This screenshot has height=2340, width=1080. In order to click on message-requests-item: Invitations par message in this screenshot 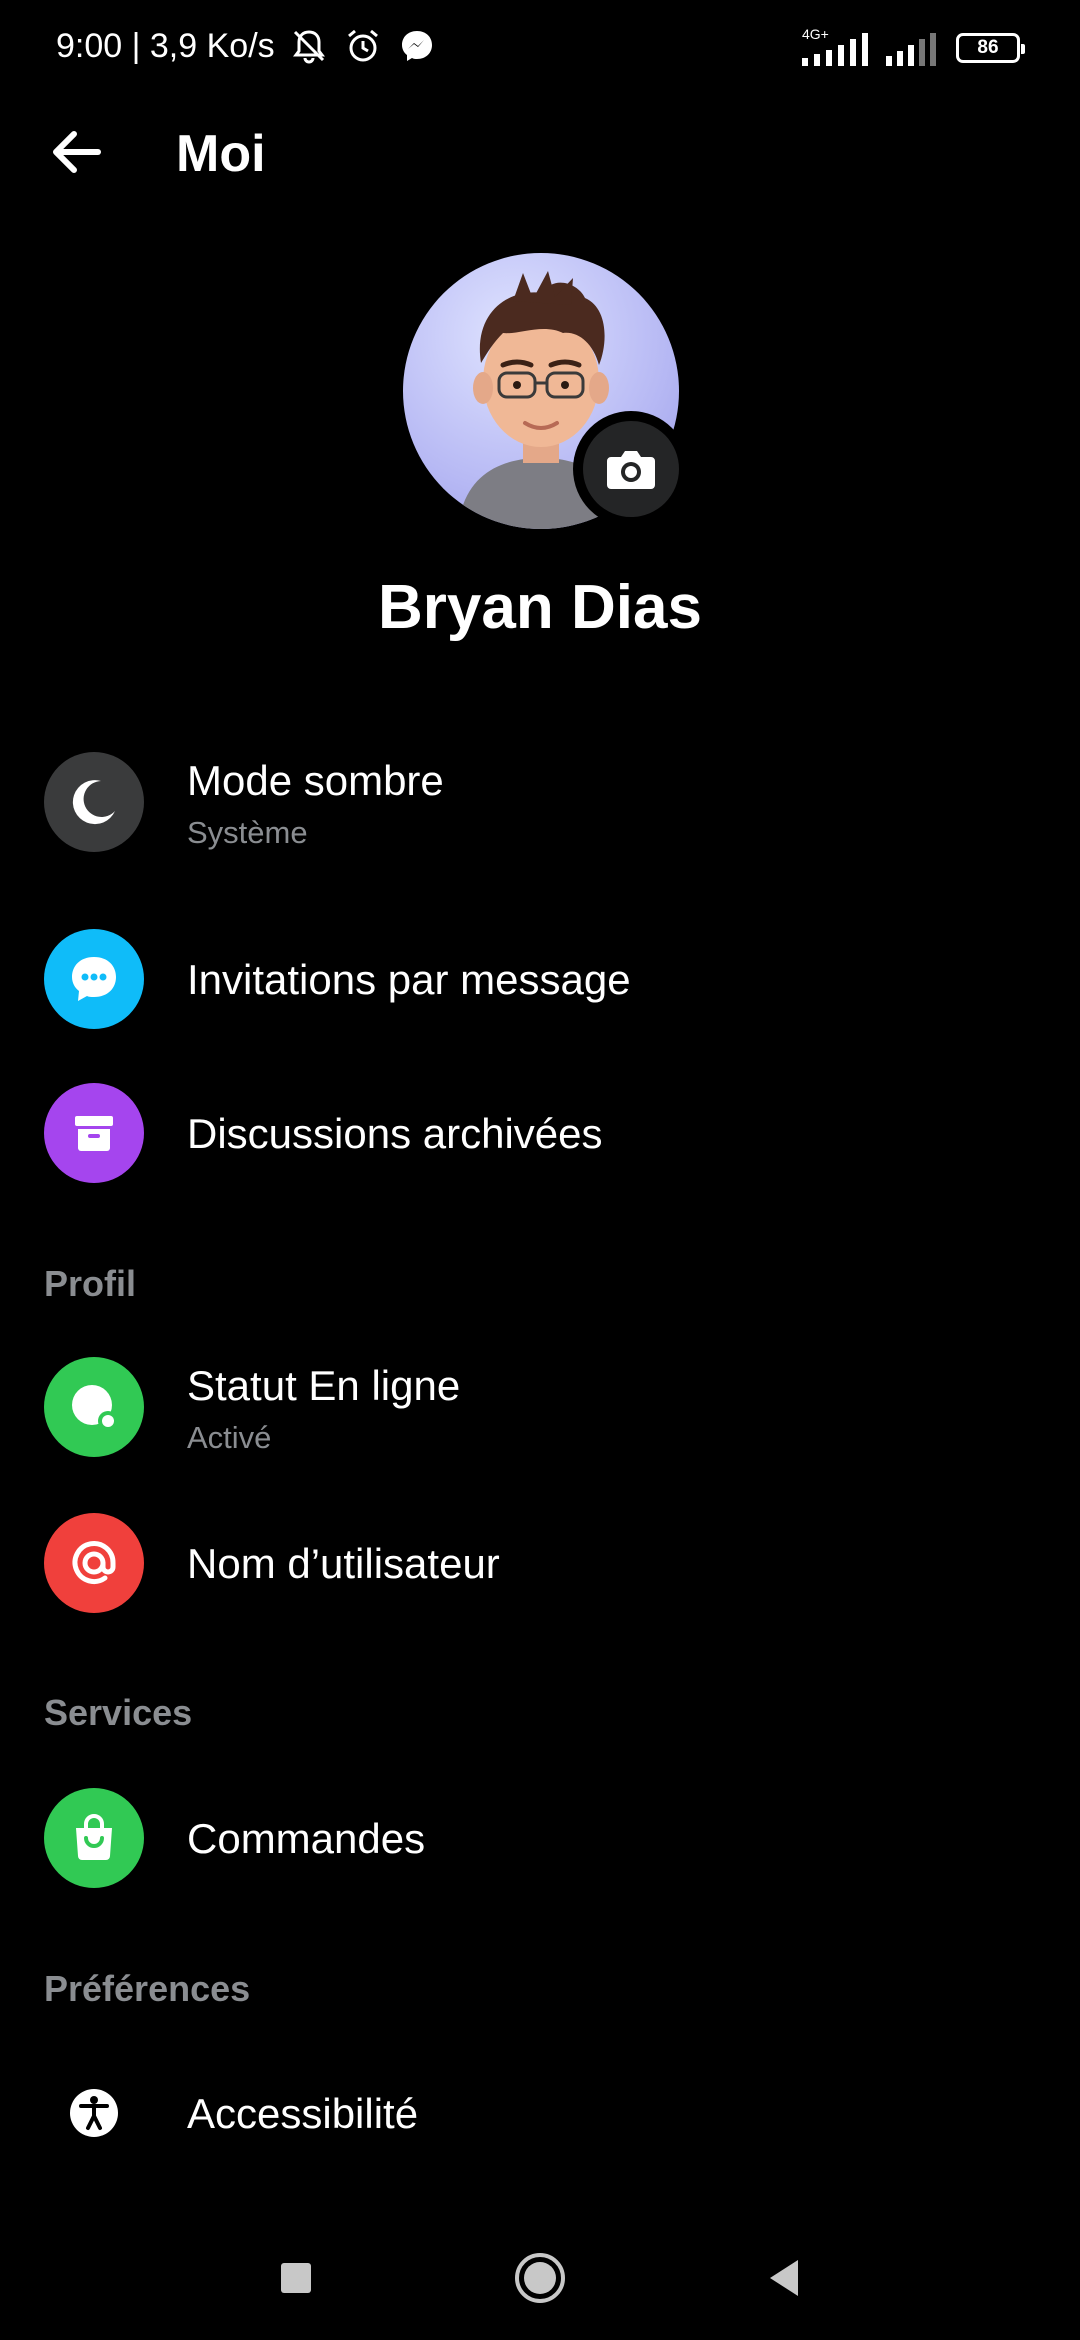, I will do `click(540, 979)`.